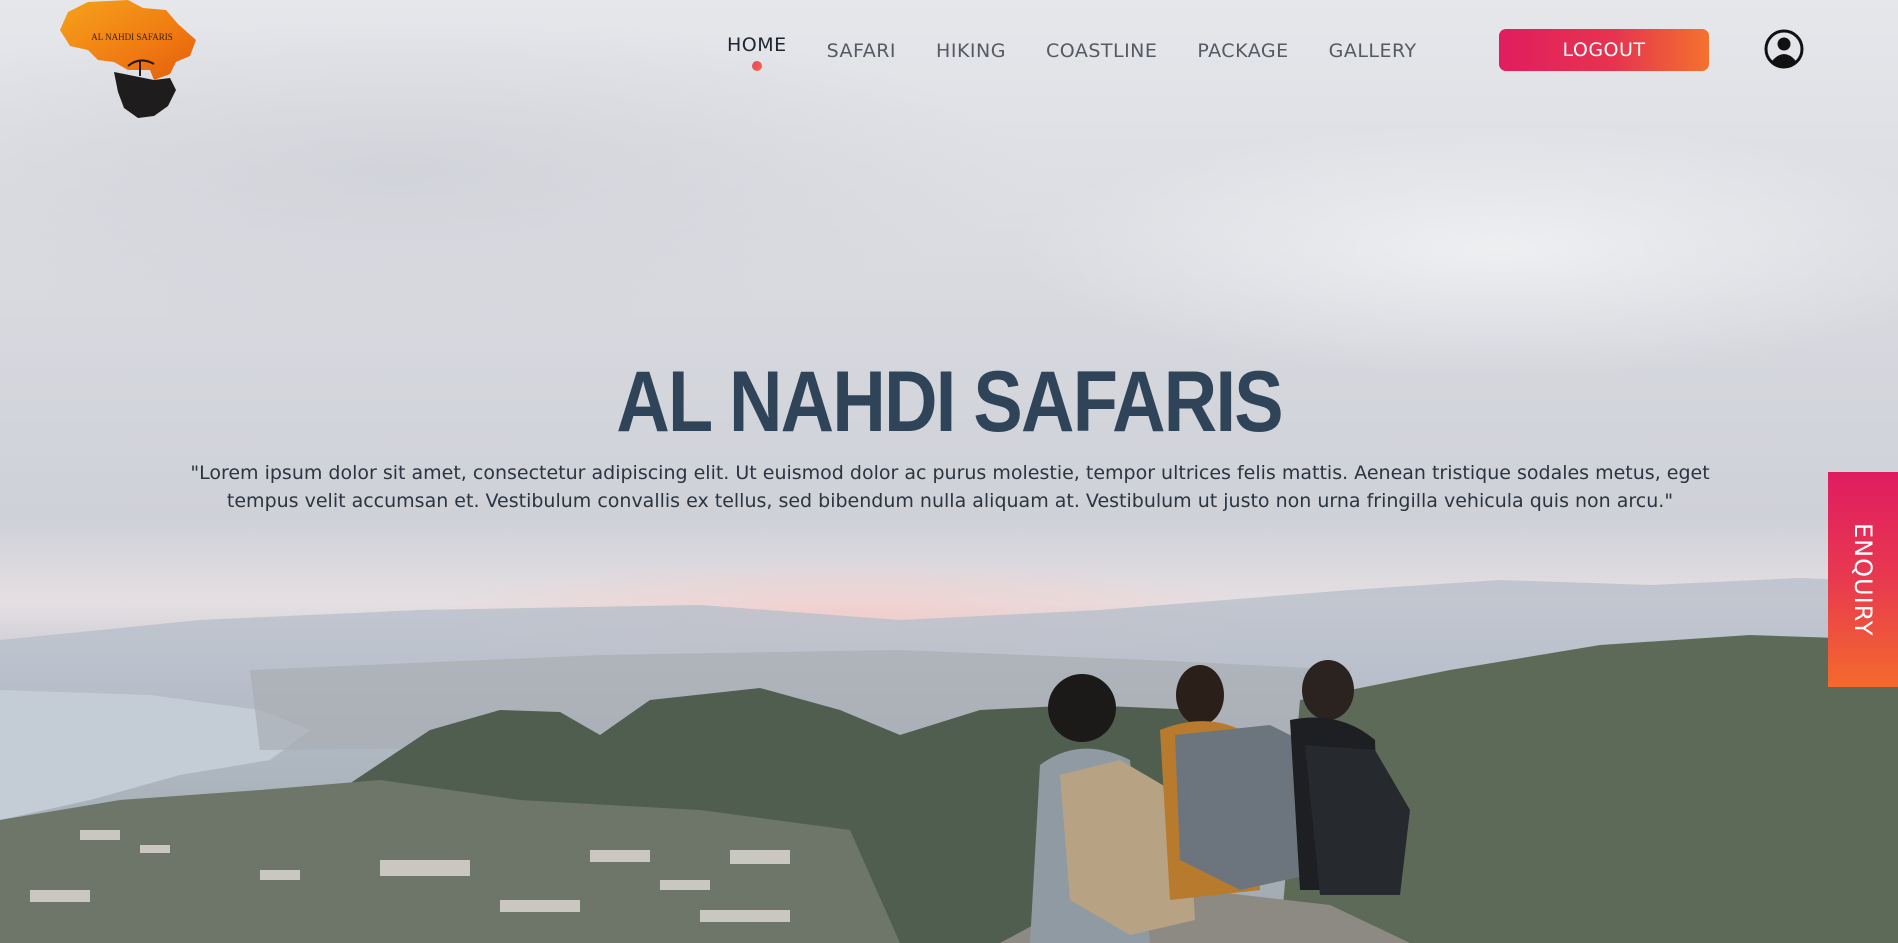 This screenshot has width=1898, height=943. What do you see at coordinates (1242, 46) in the screenshot?
I see `nav-package: PACKAGE` at bounding box center [1242, 46].